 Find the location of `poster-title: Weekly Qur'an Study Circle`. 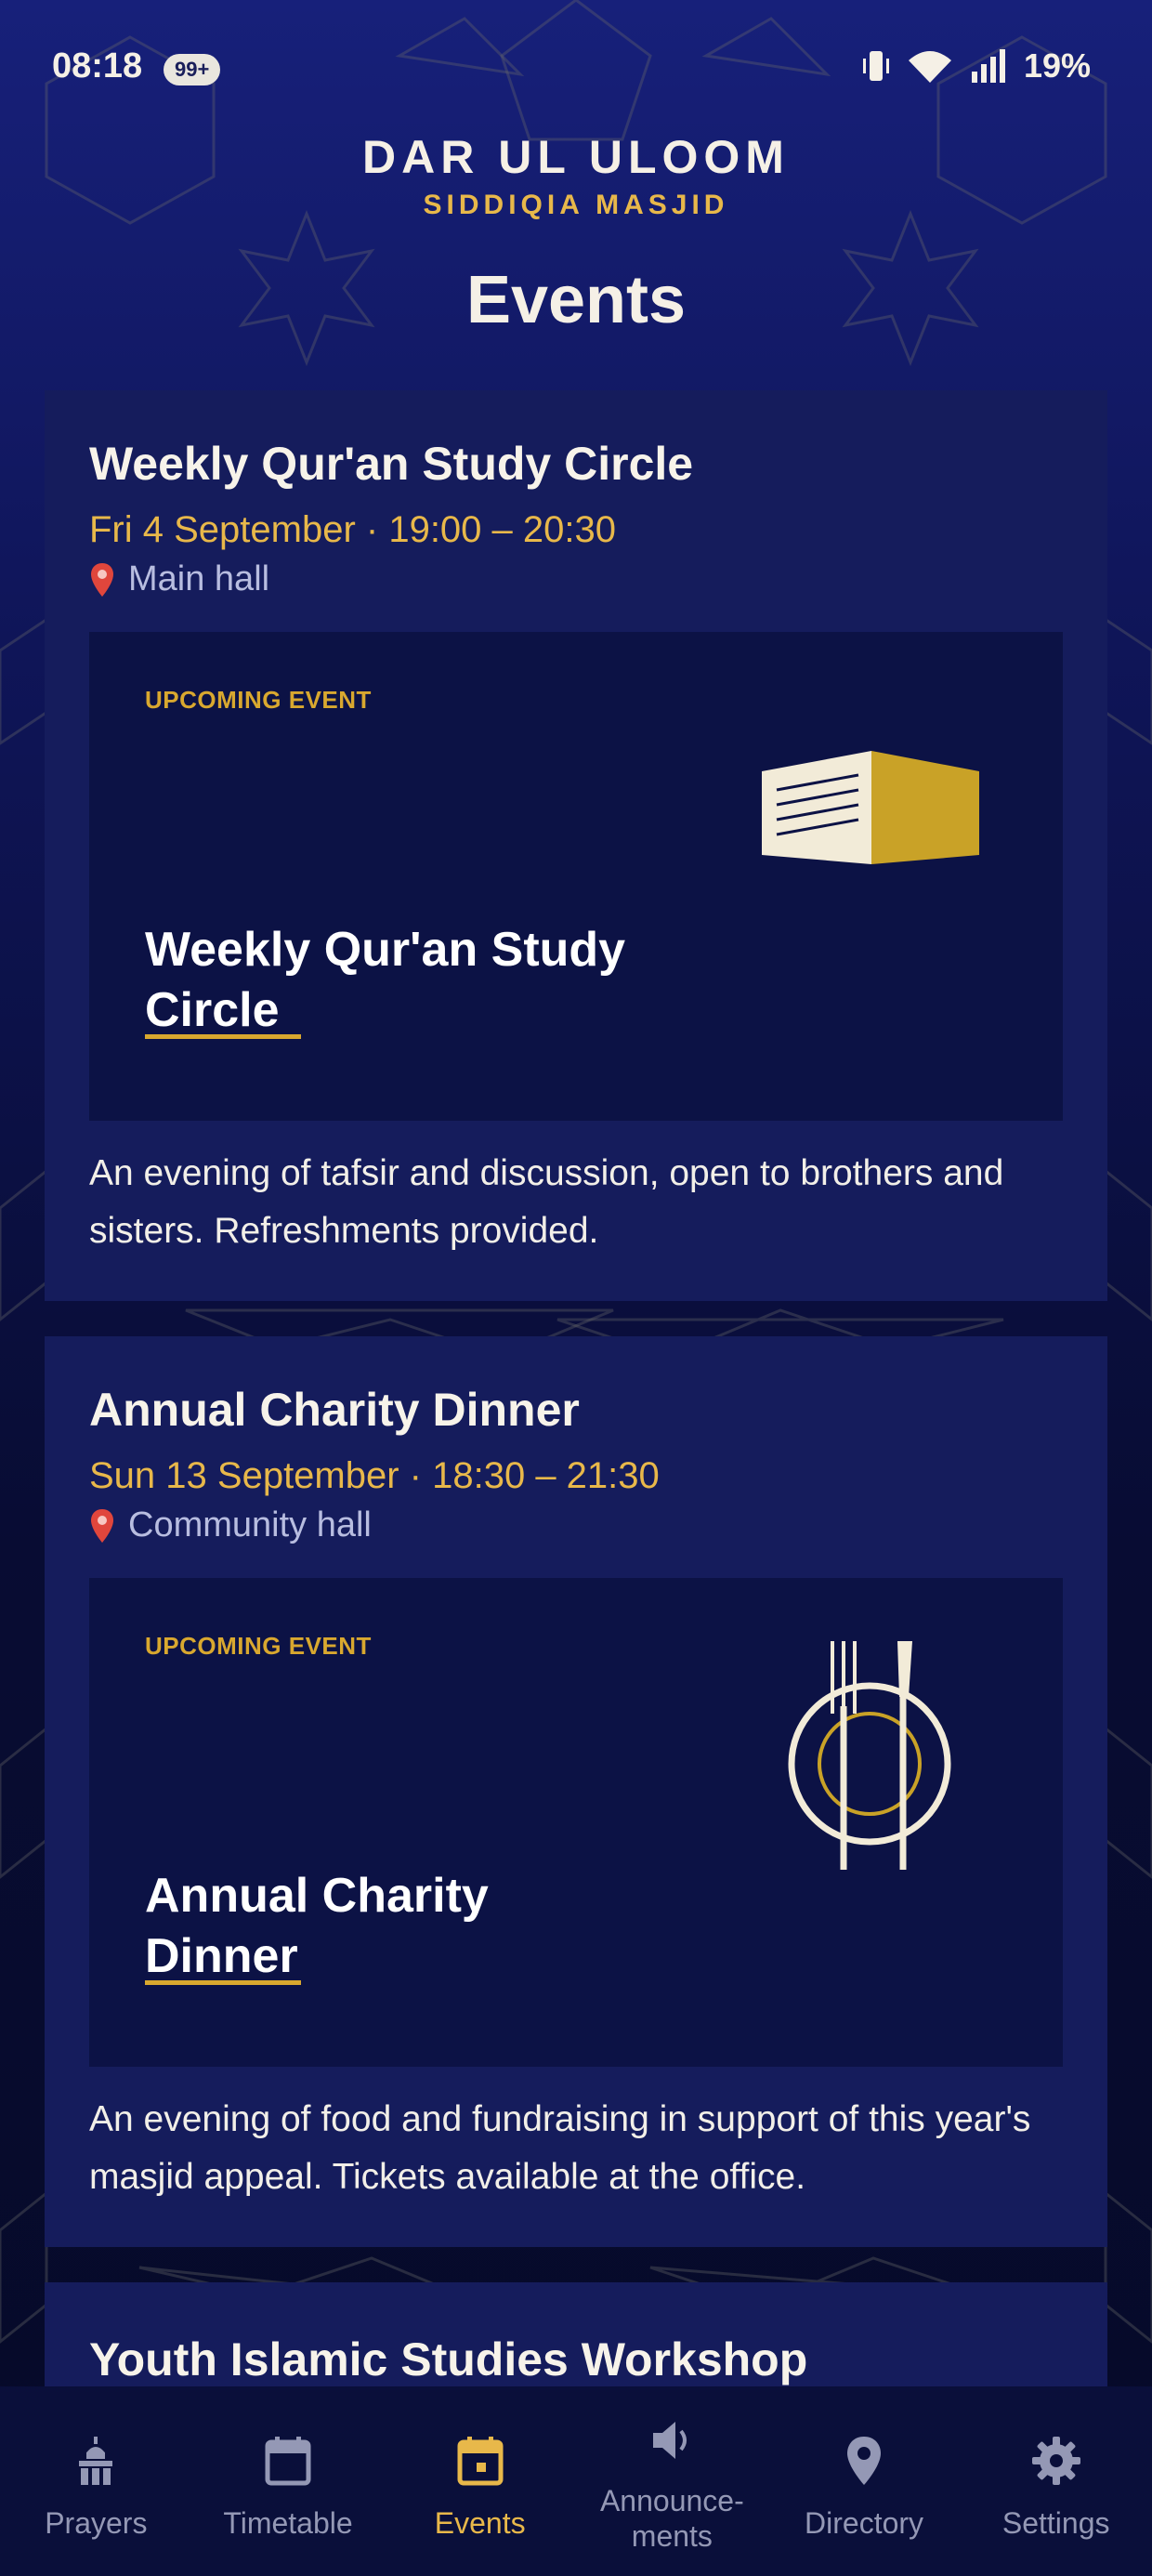

poster-title: Weekly Qur'an Study Circle is located at coordinates (385, 980).